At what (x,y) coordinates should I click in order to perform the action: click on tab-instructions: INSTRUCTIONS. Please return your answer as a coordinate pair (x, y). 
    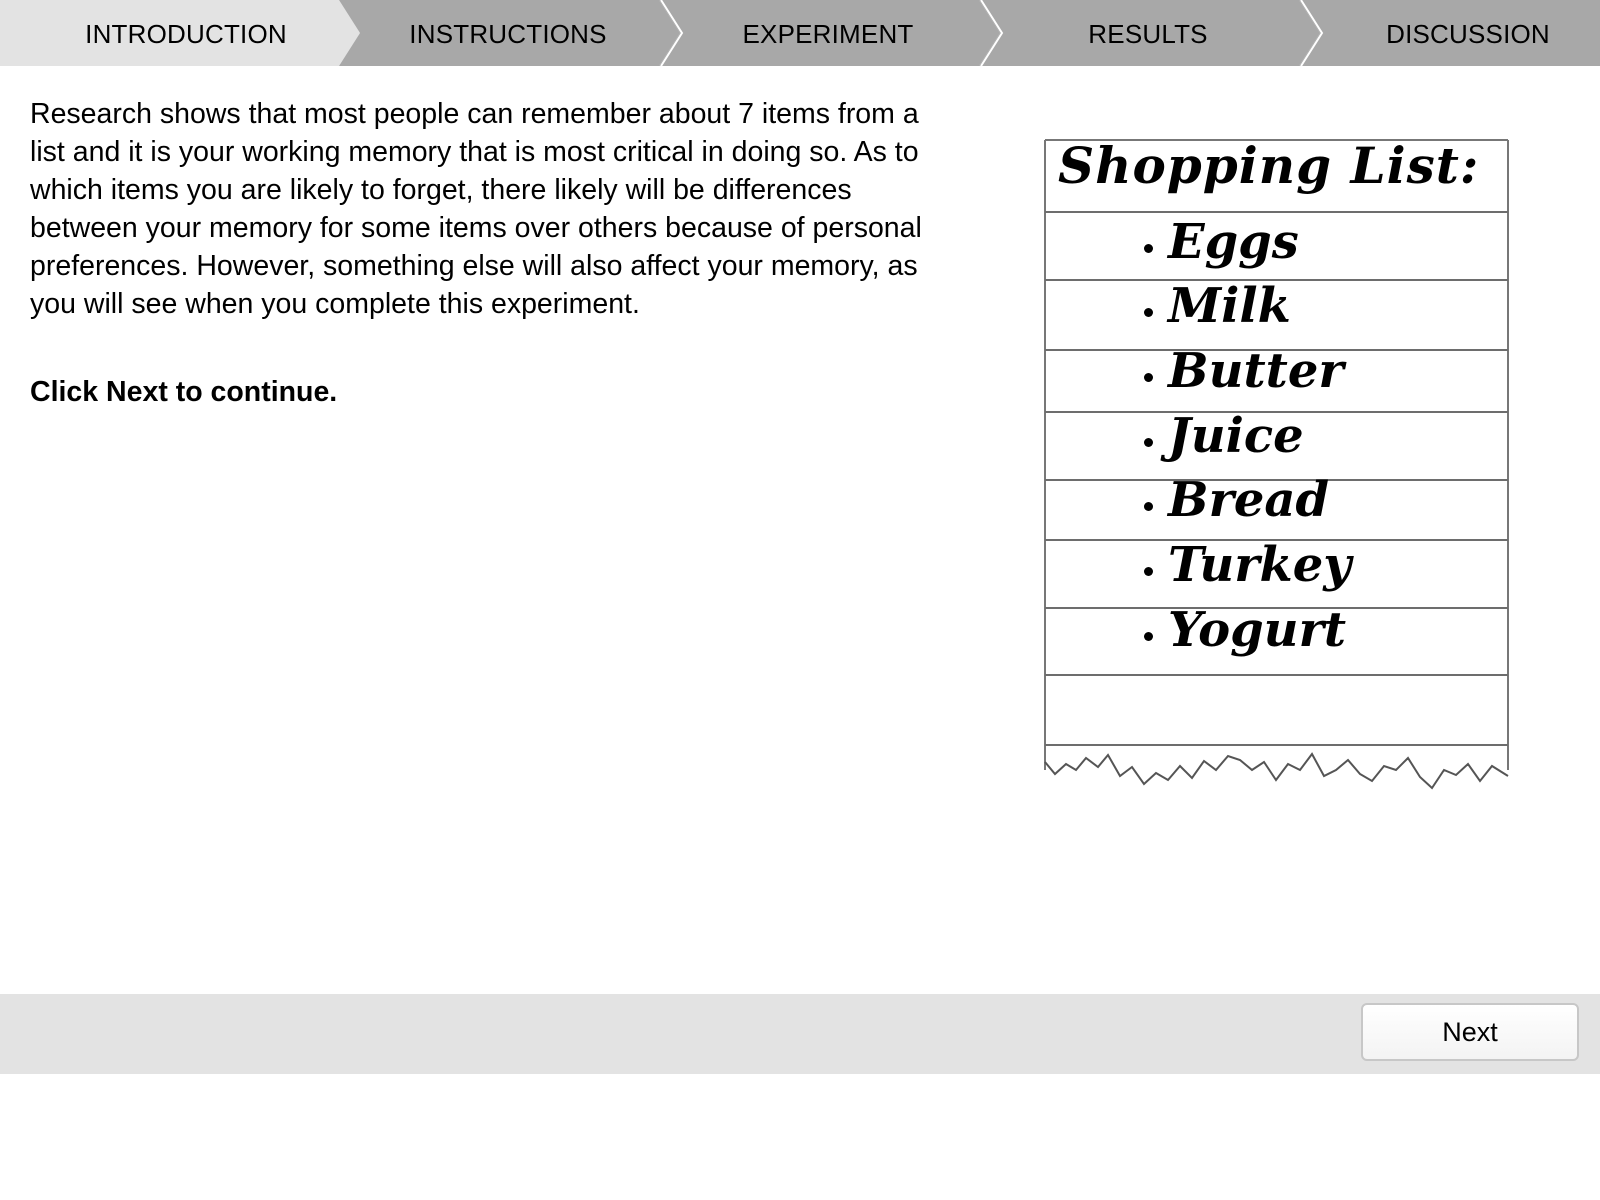
    Looking at the image, I should click on (508, 33).